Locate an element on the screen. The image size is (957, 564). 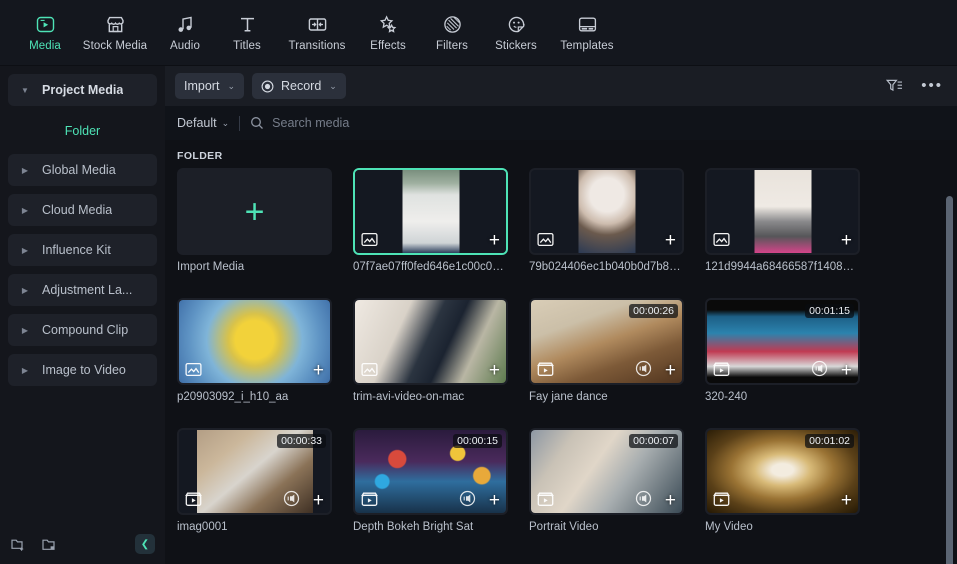
audio-badge-icon is located at coordinates (819, 368).